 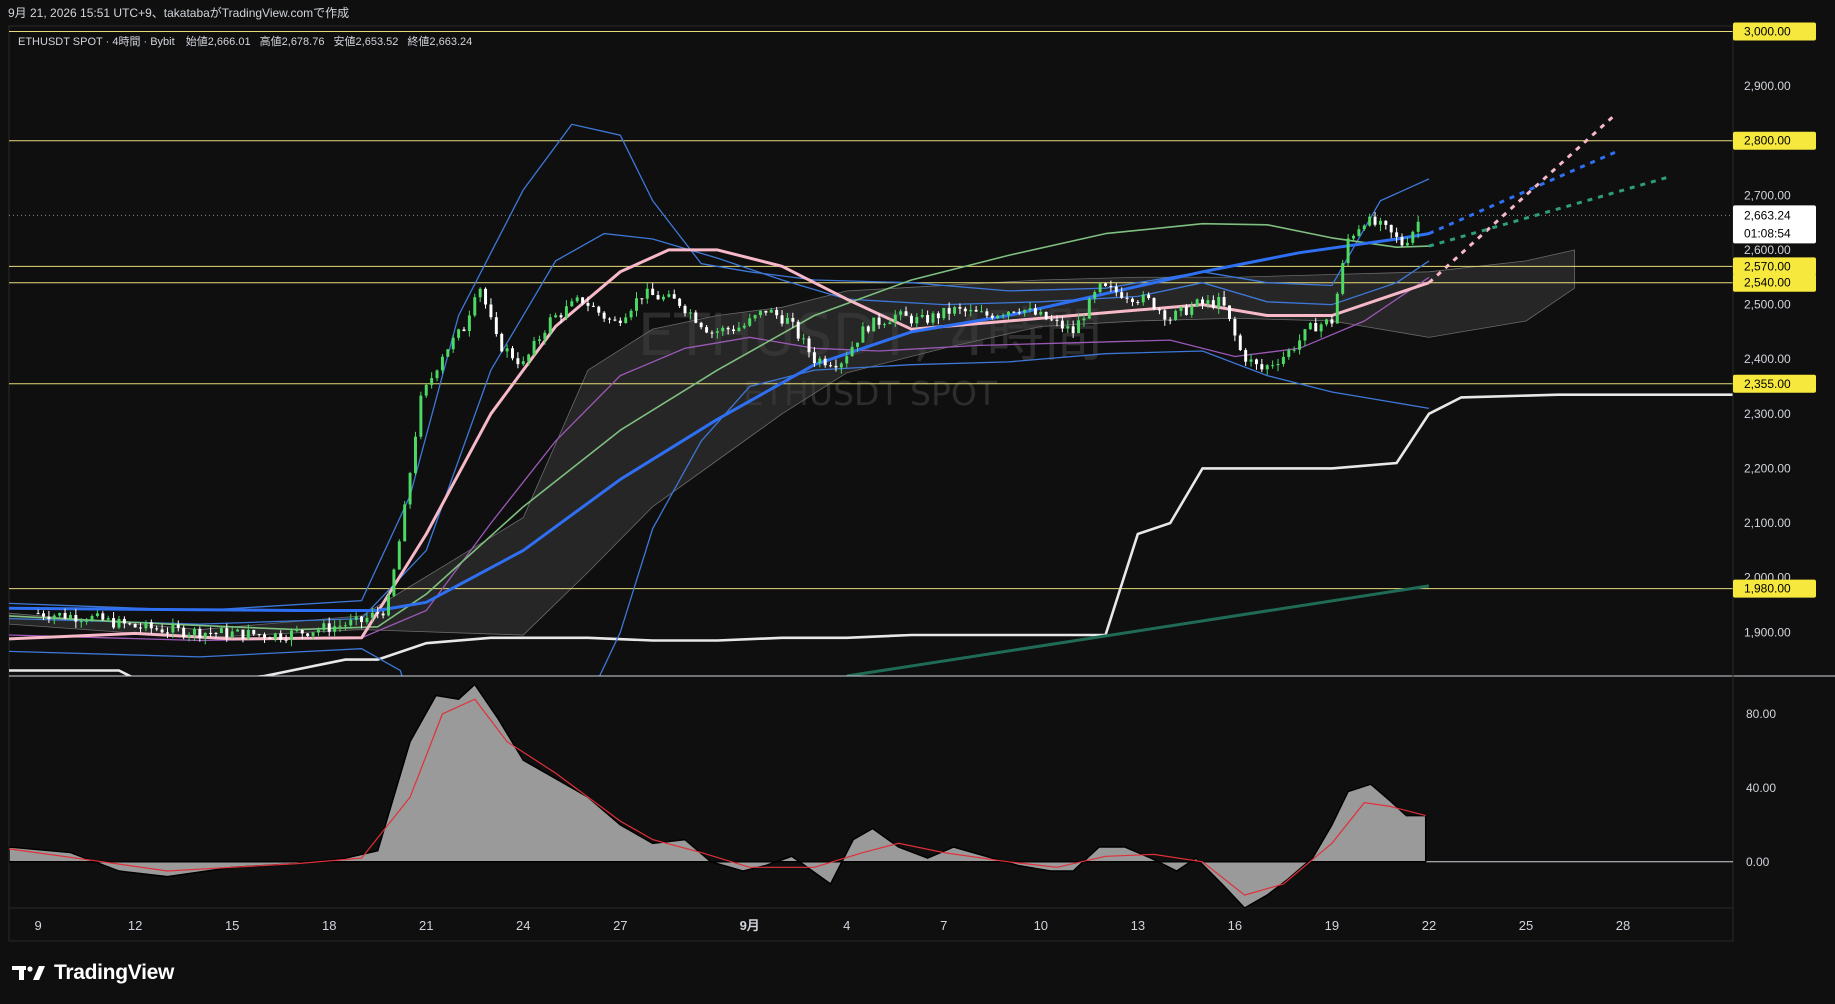 What do you see at coordinates (523, 925) in the screenshot?
I see `time-tick-label: 24` at bounding box center [523, 925].